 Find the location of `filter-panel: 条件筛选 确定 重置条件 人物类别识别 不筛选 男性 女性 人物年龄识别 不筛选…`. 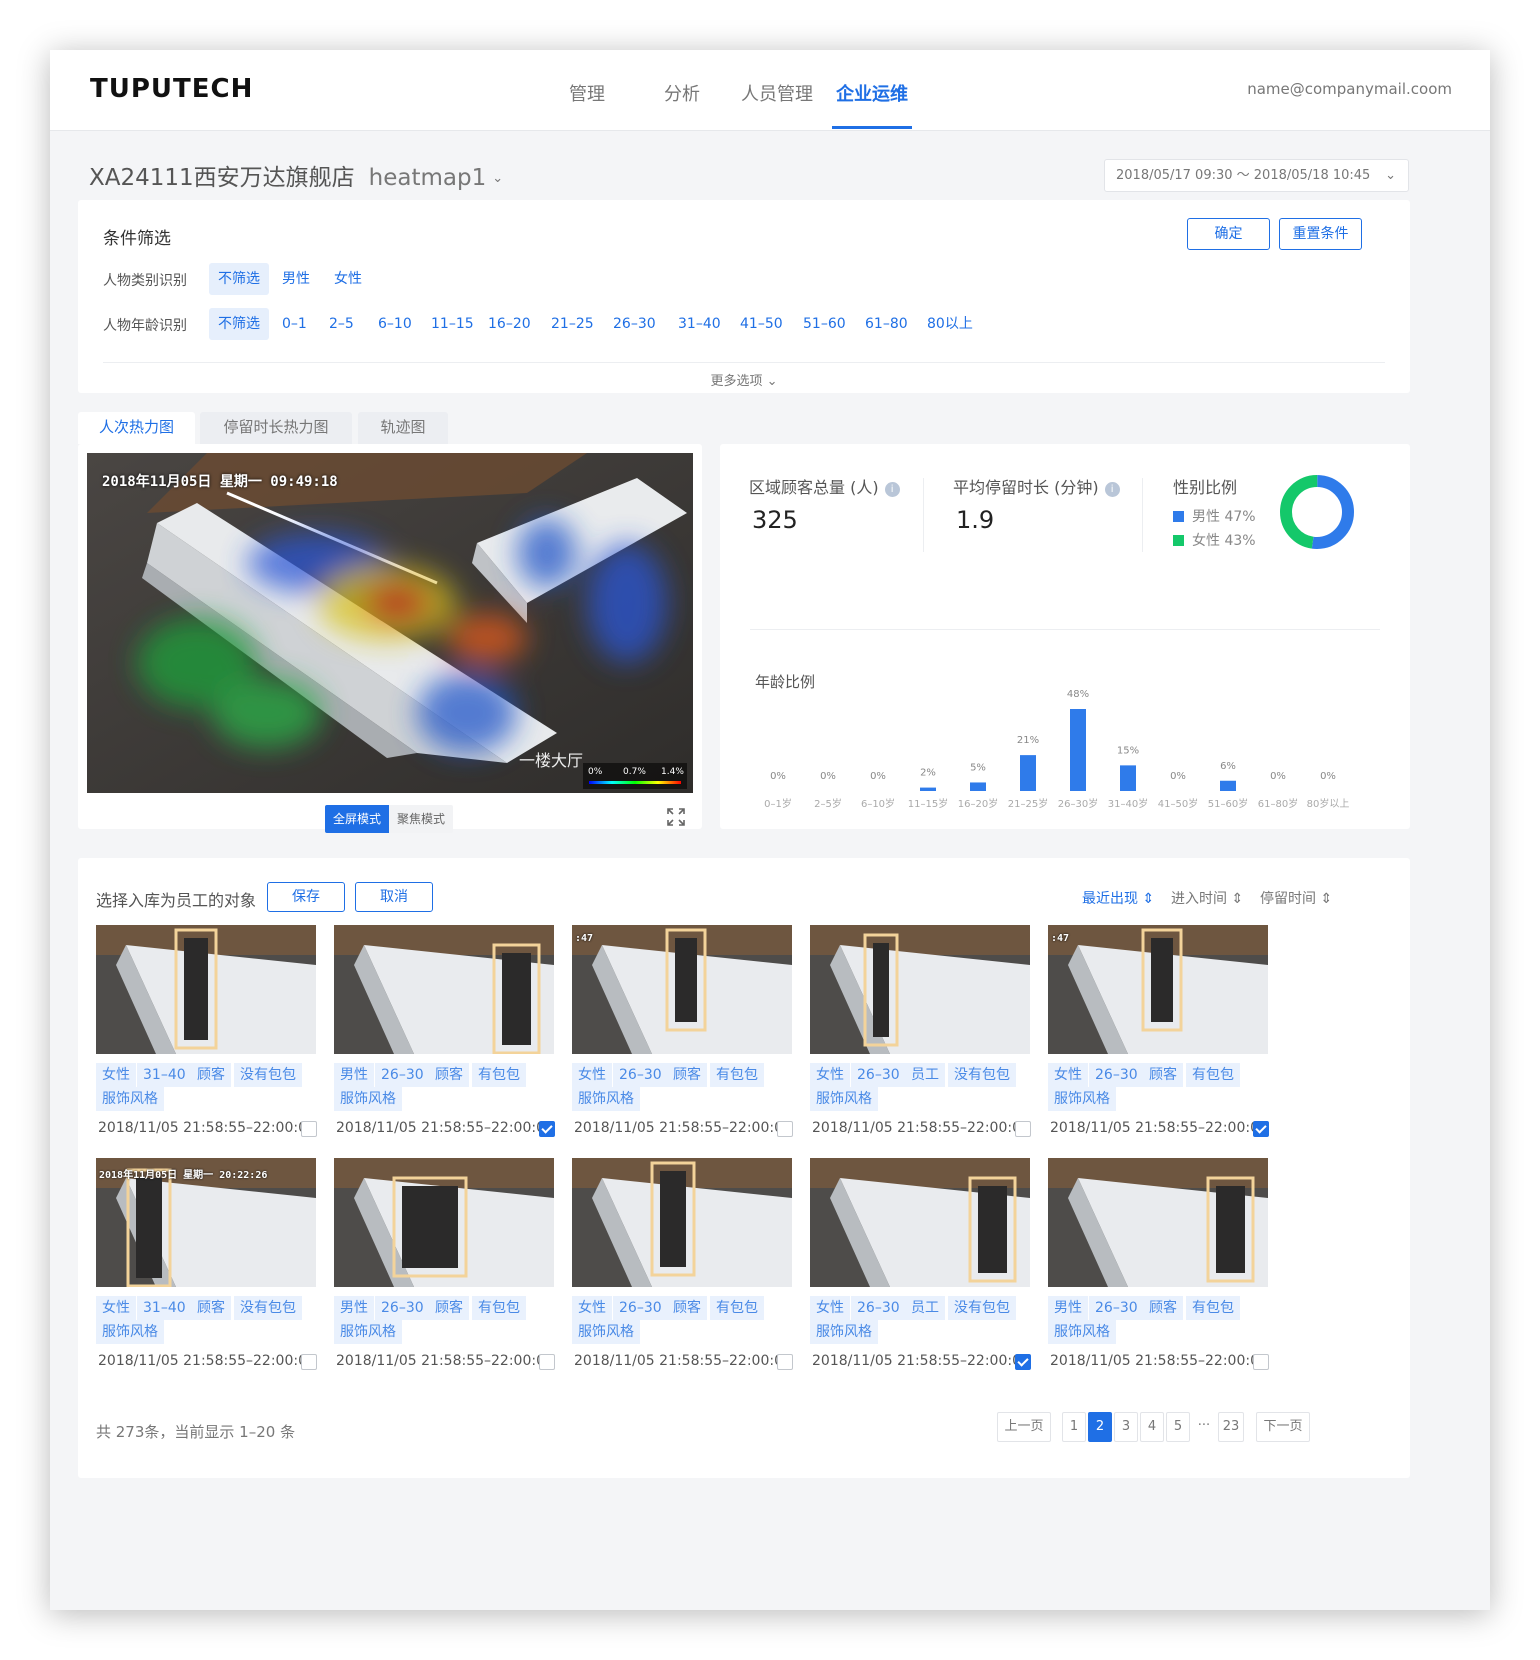

filter-panel: 条件筛选 确定 重置条件 人物类别识别 不筛选 男性 女性 人物年龄识别 不筛选… is located at coordinates (744, 296).